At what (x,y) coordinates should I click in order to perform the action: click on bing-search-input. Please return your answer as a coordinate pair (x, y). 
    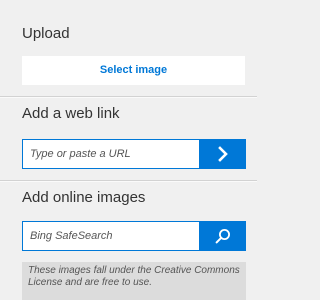
    Looking at the image, I should click on (110, 236).